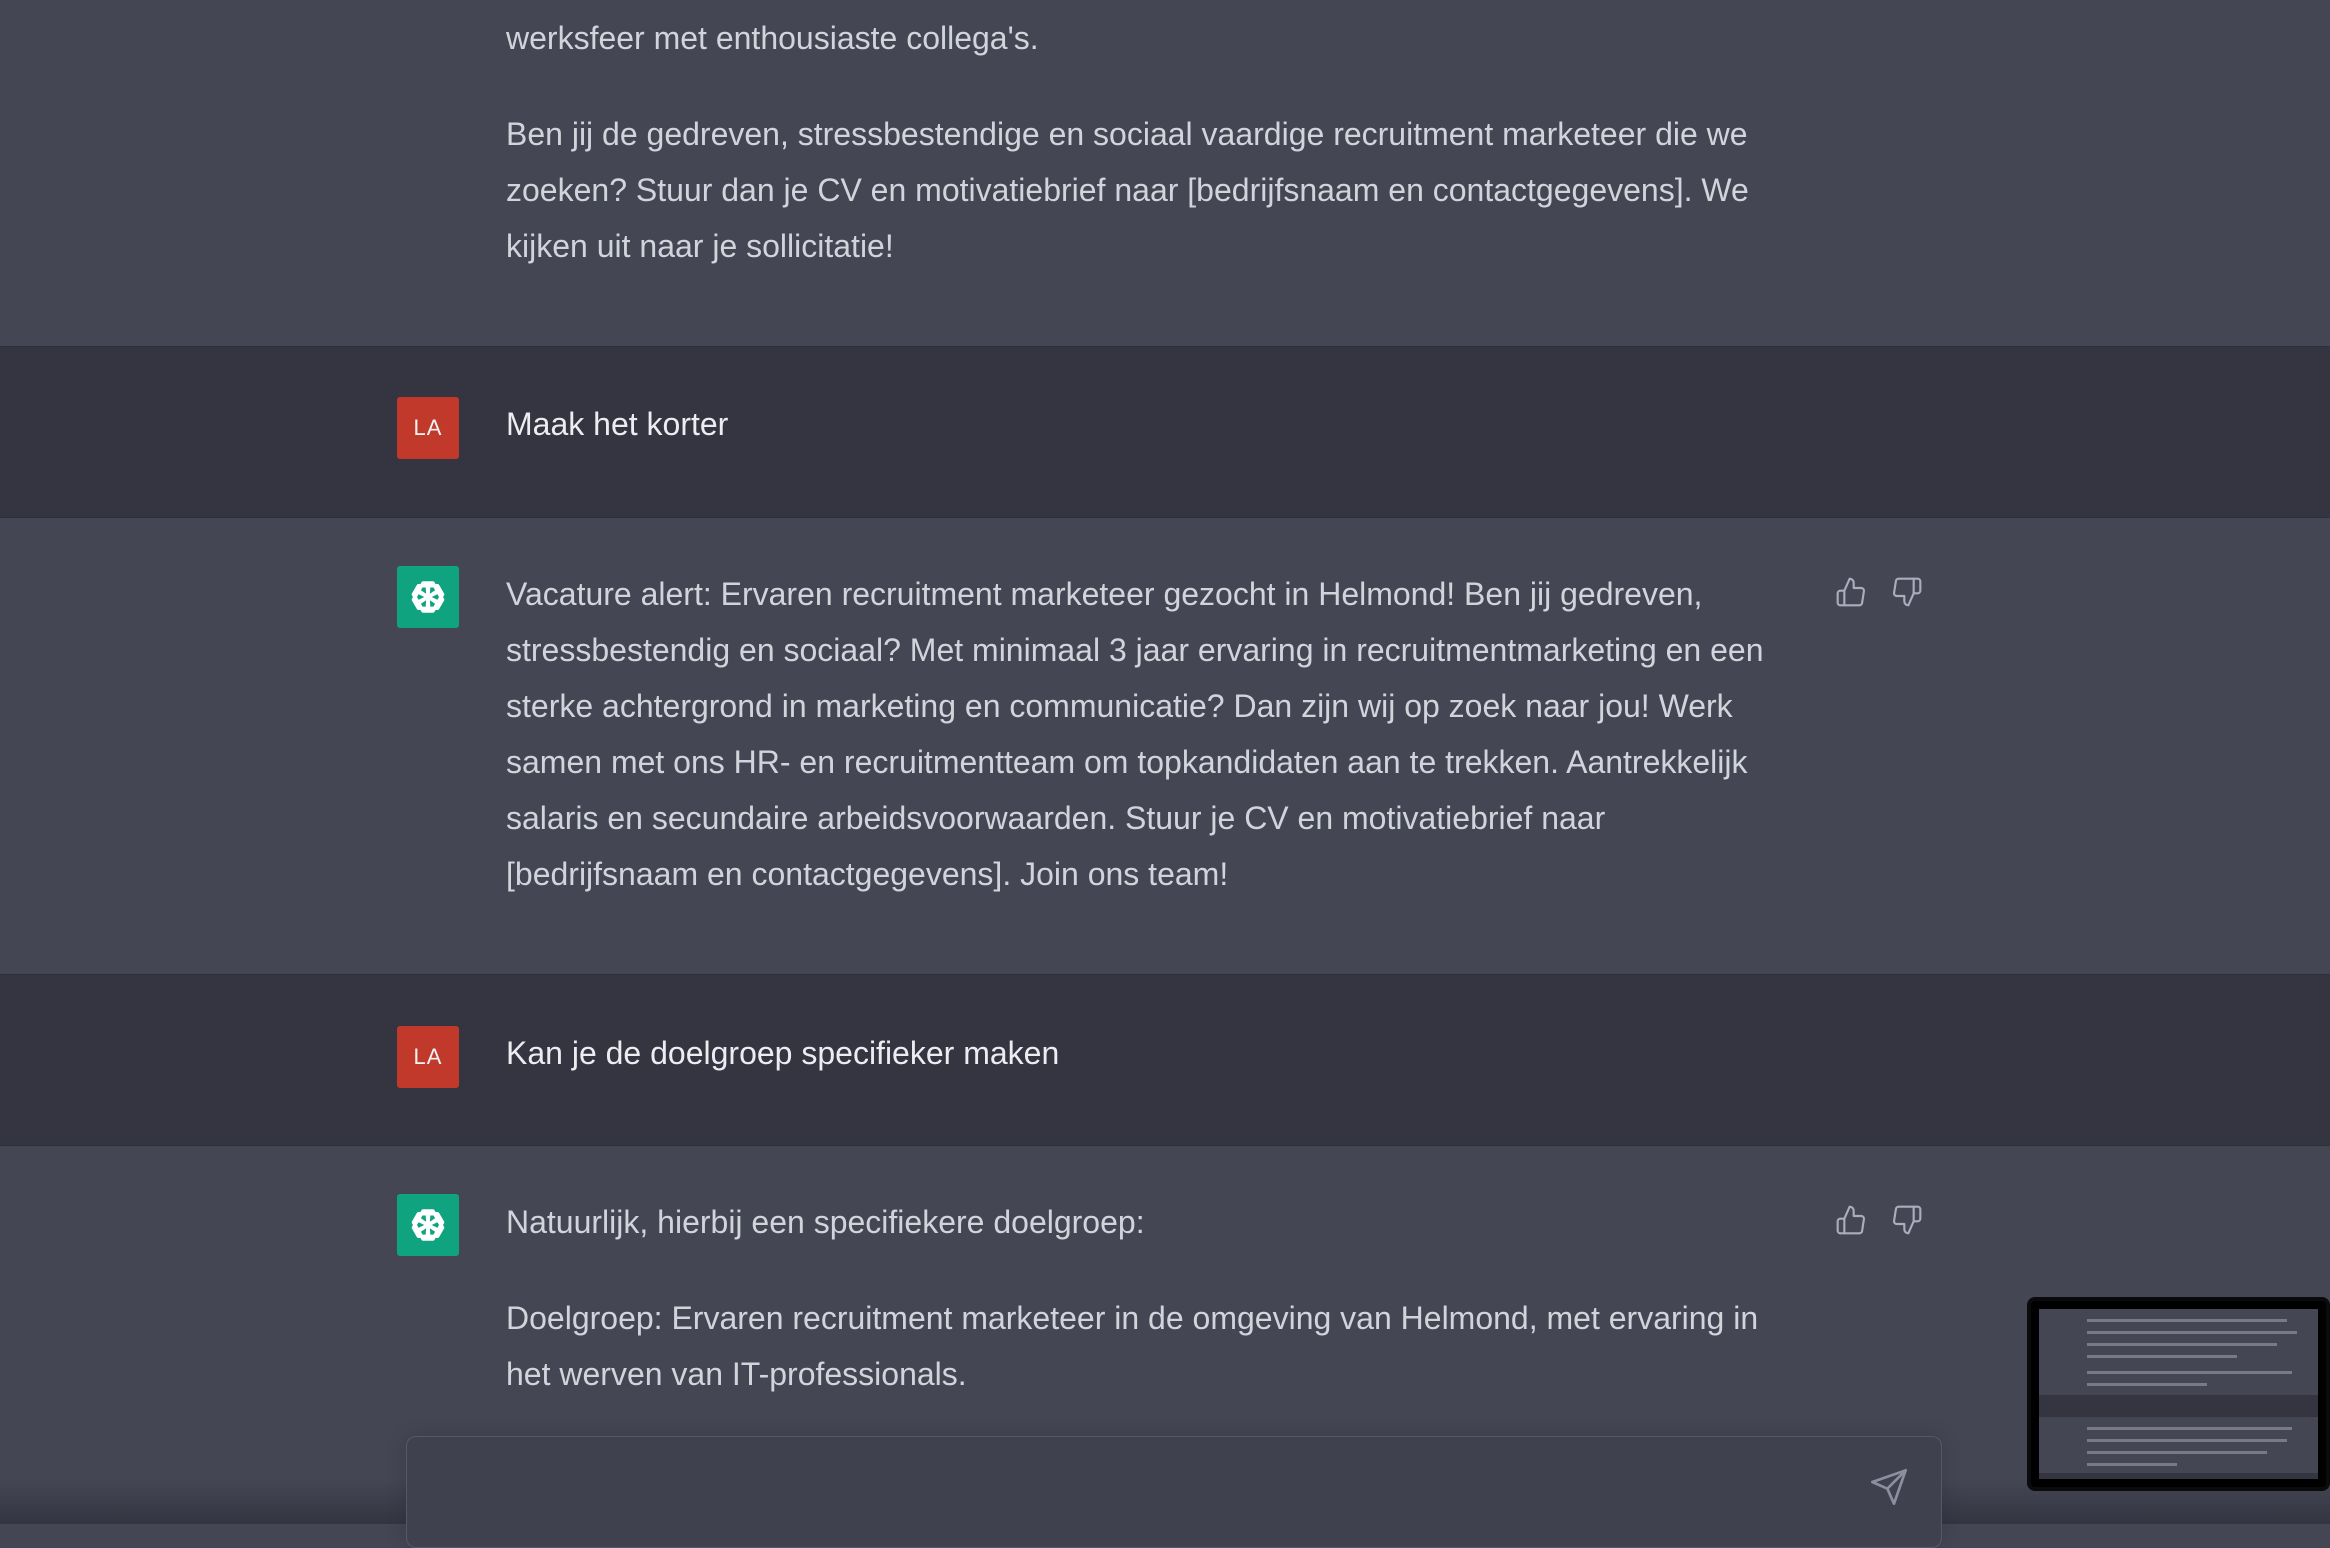 The image size is (2330, 1548). I want to click on user-message: LA Maak het korter, so click(1165, 432).